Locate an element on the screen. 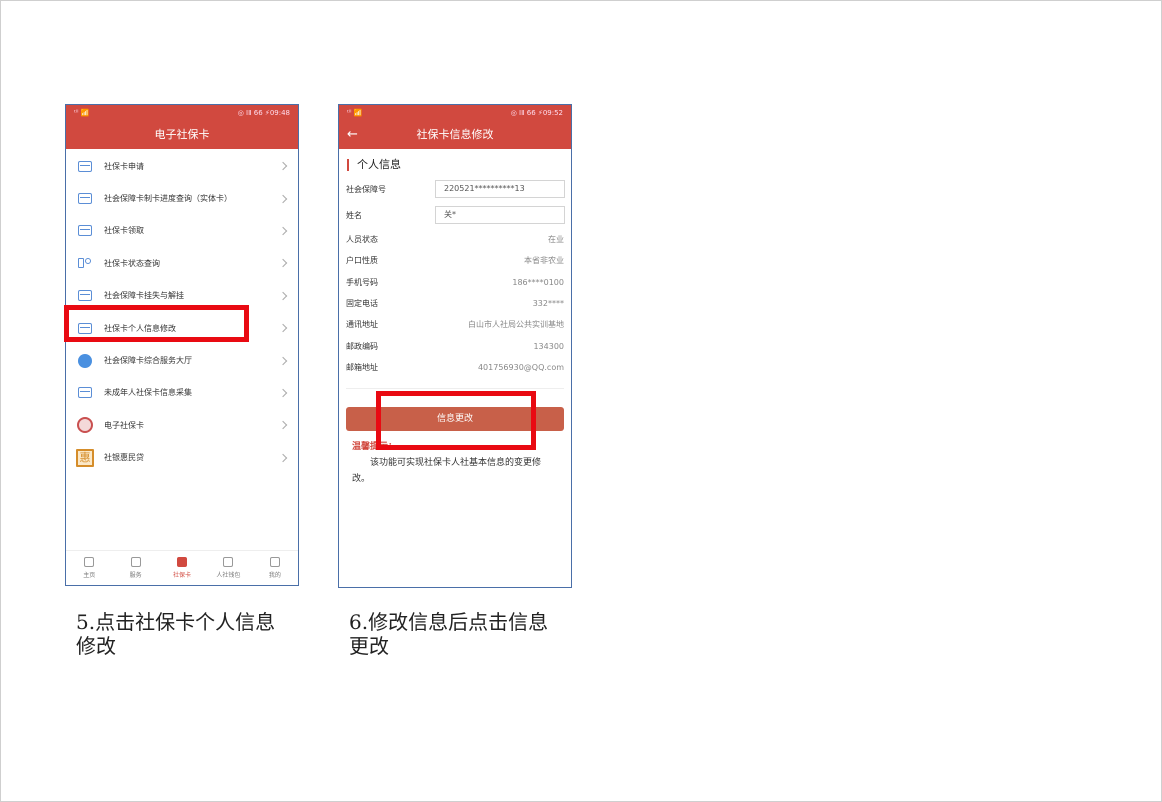 The height and width of the screenshot is (802, 1162). info-value: 401756930@QQ.com is located at coordinates (520, 367).